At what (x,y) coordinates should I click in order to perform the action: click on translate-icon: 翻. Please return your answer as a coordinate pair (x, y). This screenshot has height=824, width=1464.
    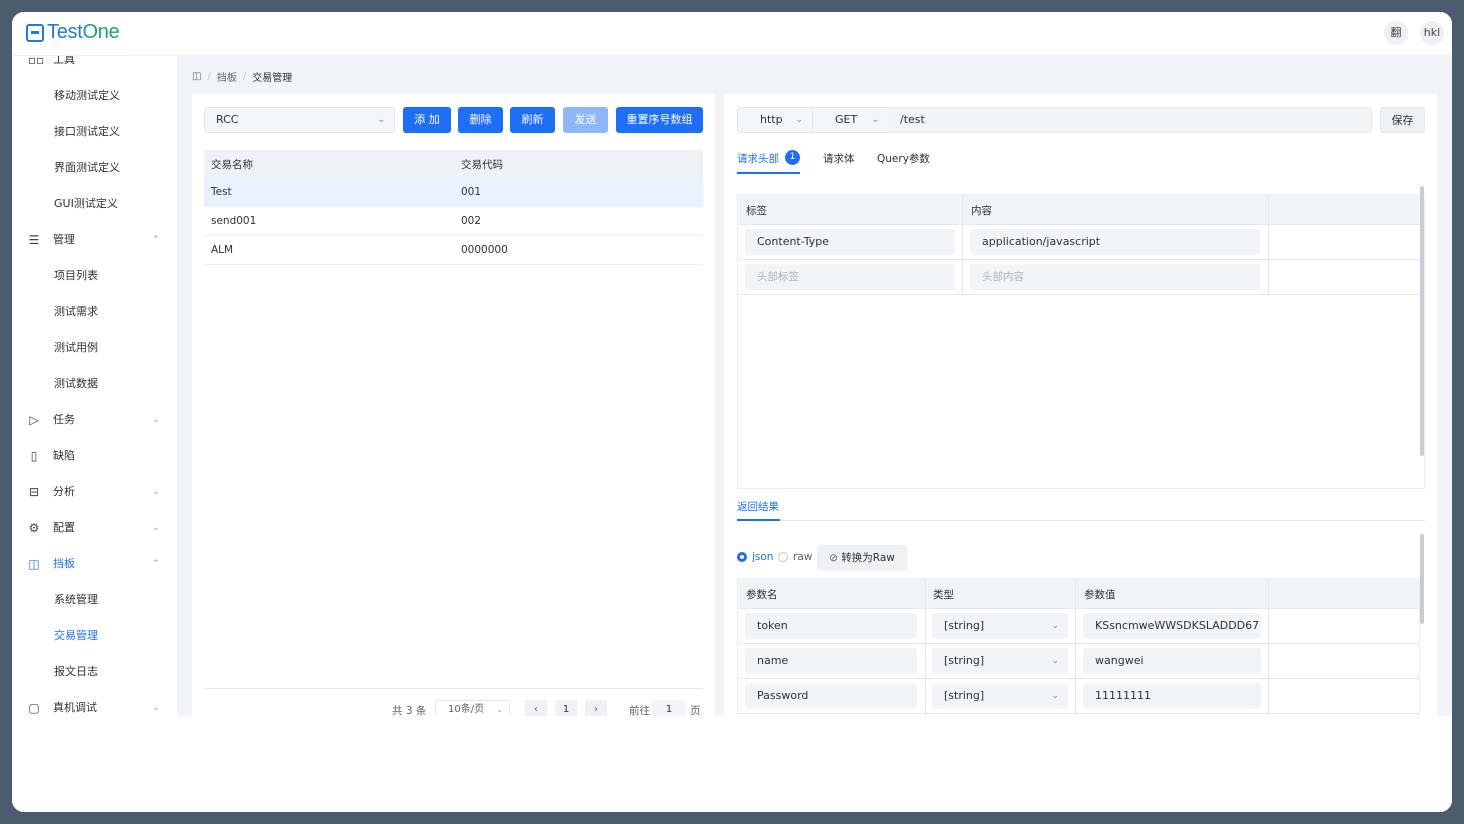
    Looking at the image, I should click on (1396, 33).